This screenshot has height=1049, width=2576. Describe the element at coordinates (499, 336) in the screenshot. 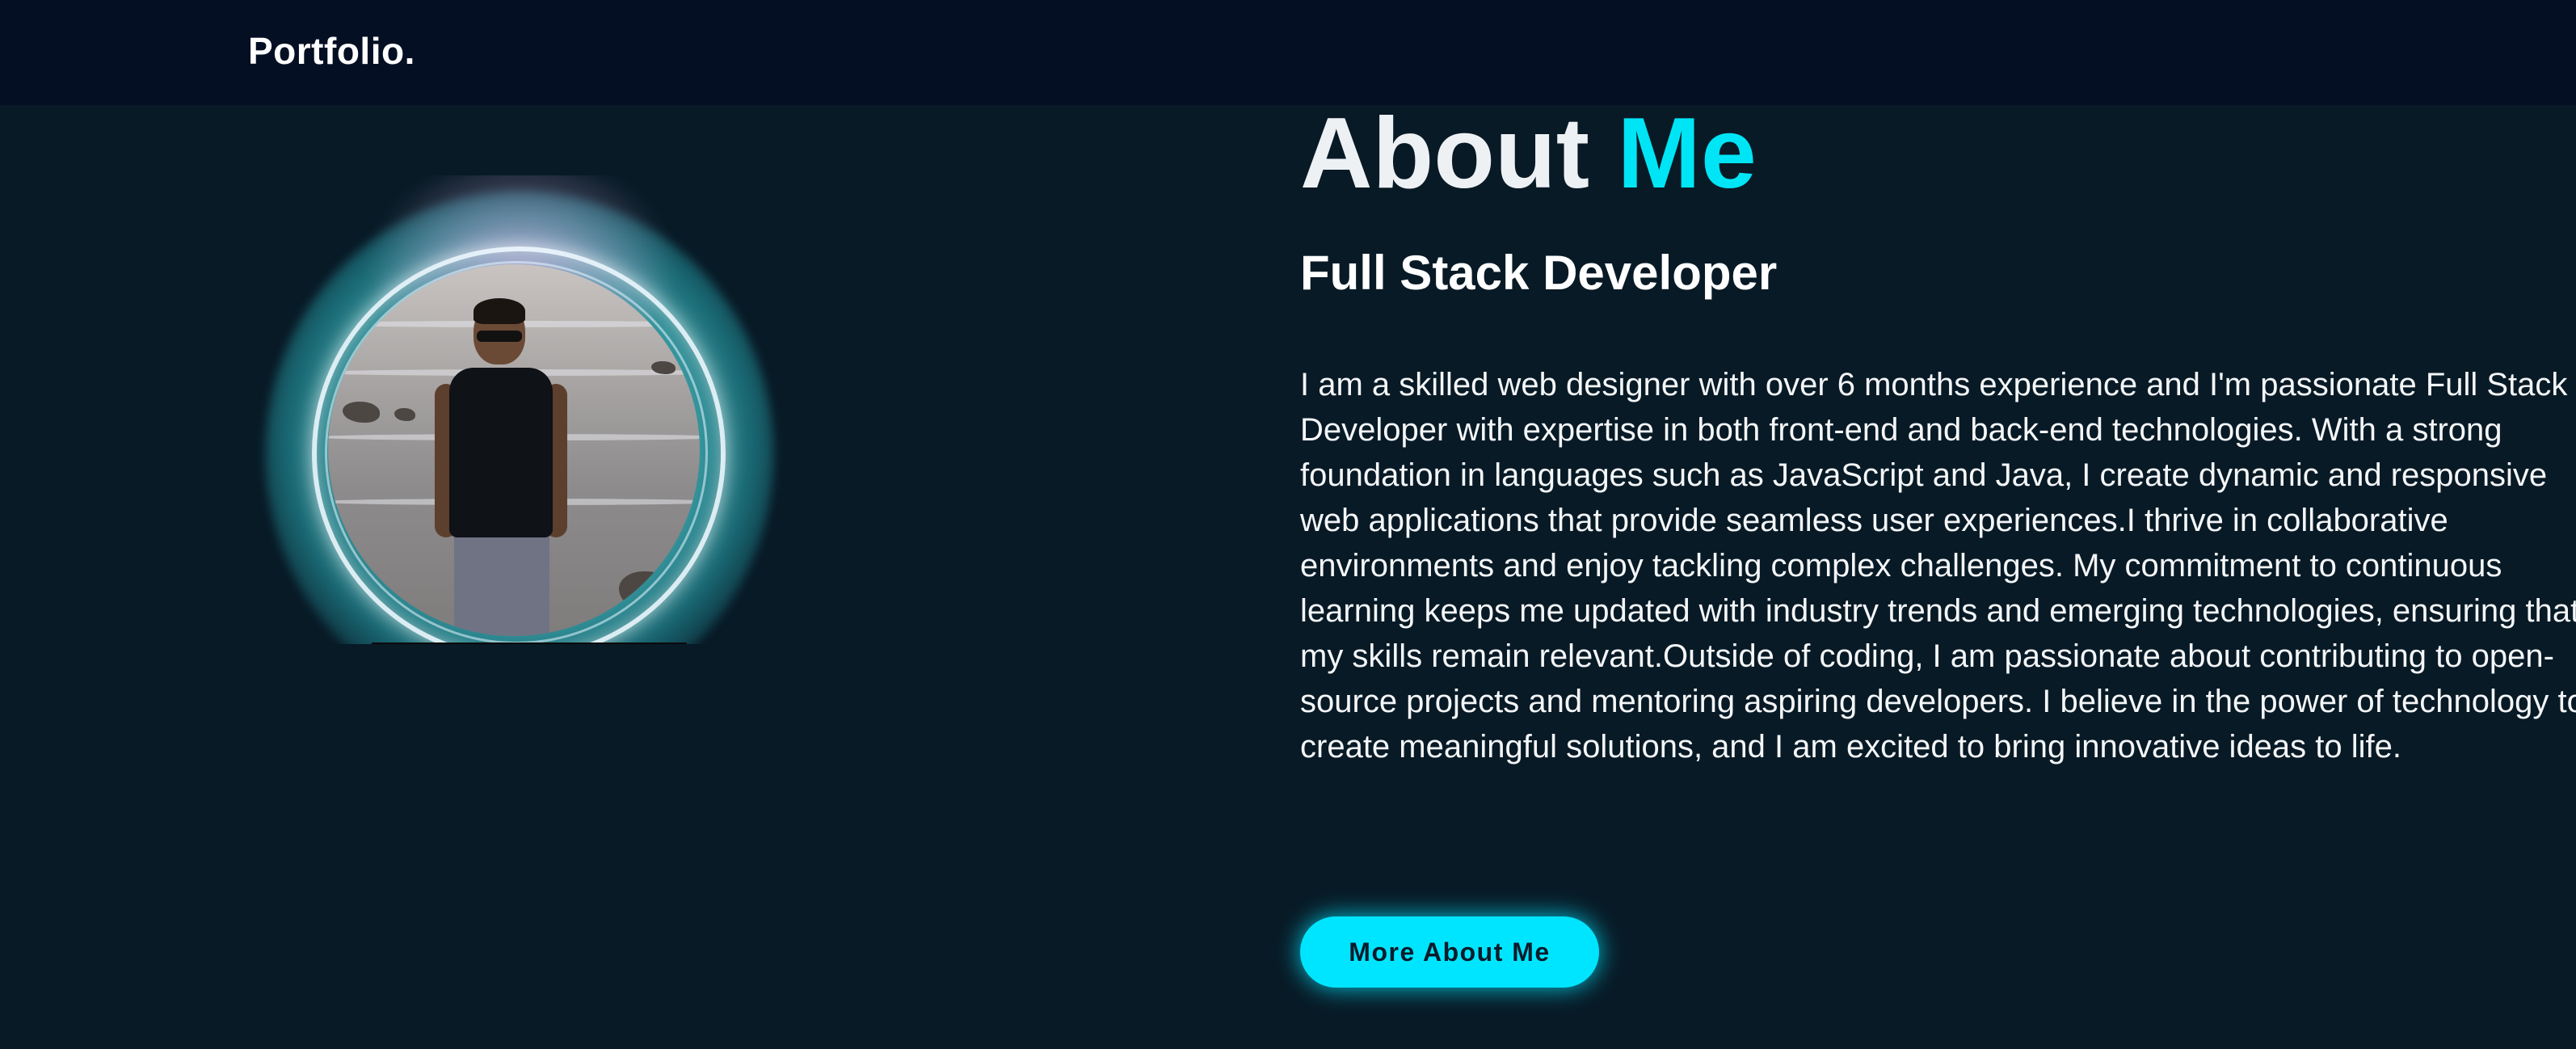

I see `sunglasses` at that location.